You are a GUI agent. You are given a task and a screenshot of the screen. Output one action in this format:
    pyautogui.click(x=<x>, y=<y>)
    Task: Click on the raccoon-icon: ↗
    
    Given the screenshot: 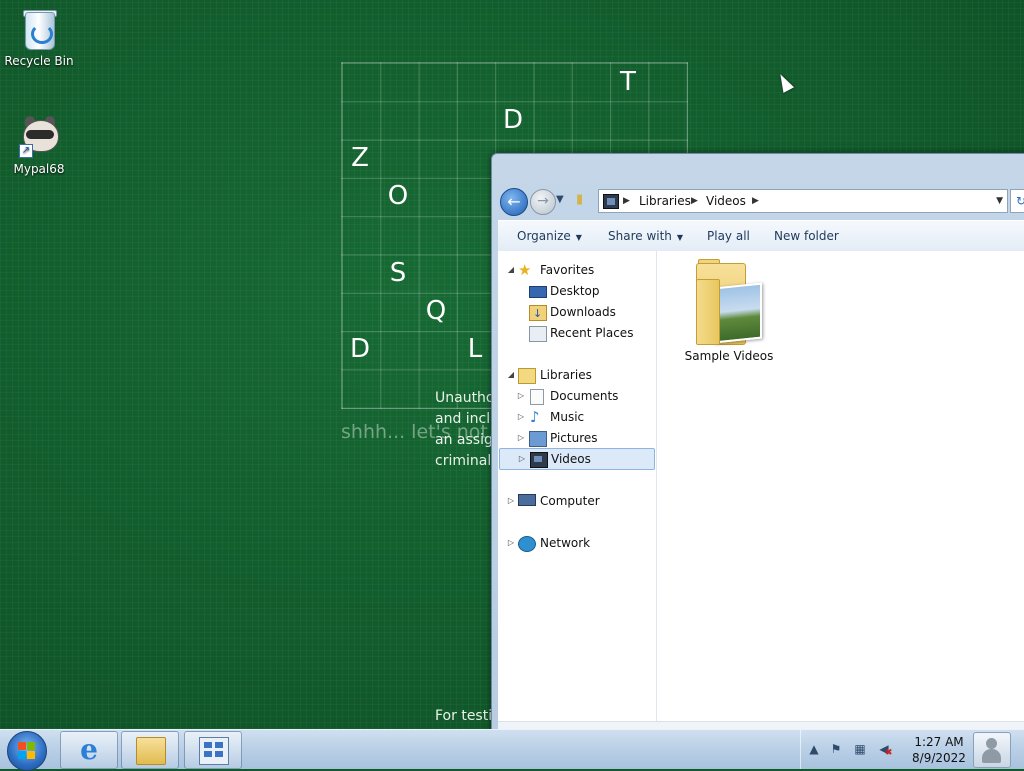 What is the action you would take?
    pyautogui.click(x=39, y=138)
    